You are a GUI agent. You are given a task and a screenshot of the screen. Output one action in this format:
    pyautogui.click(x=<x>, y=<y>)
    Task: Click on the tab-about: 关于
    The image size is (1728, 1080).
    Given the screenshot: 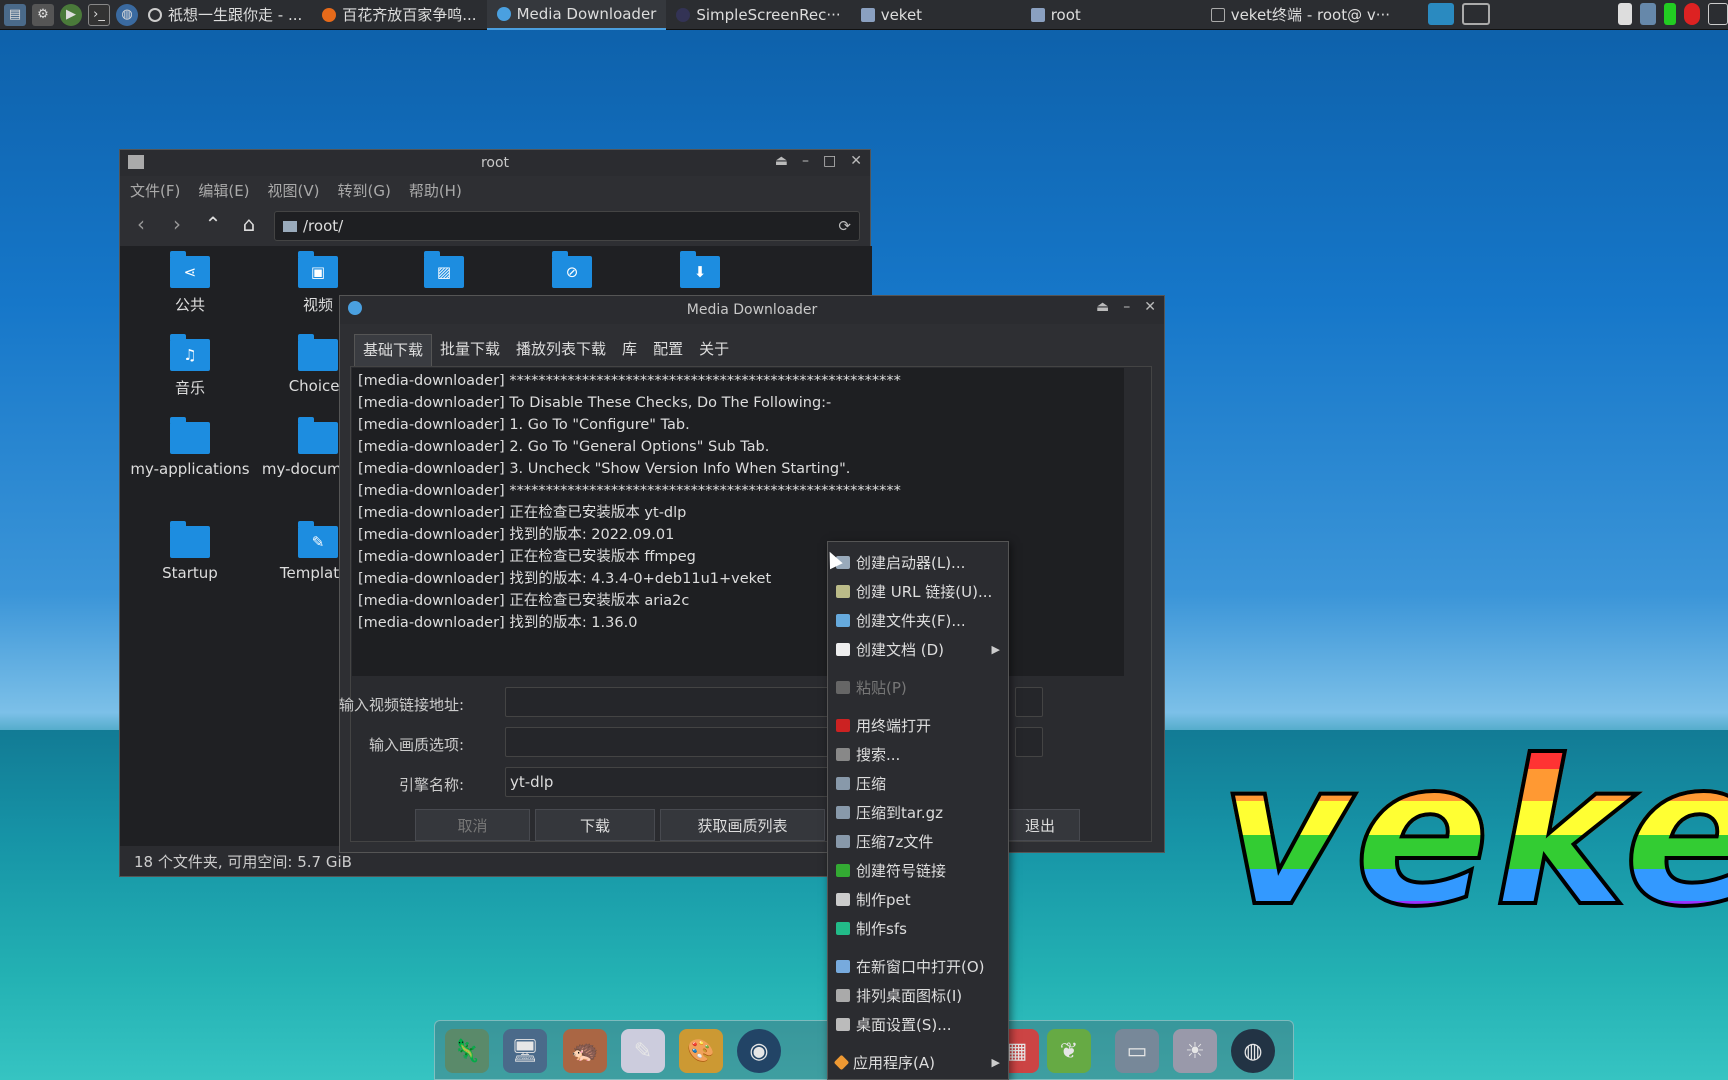 What is the action you would take?
    pyautogui.click(x=714, y=350)
    